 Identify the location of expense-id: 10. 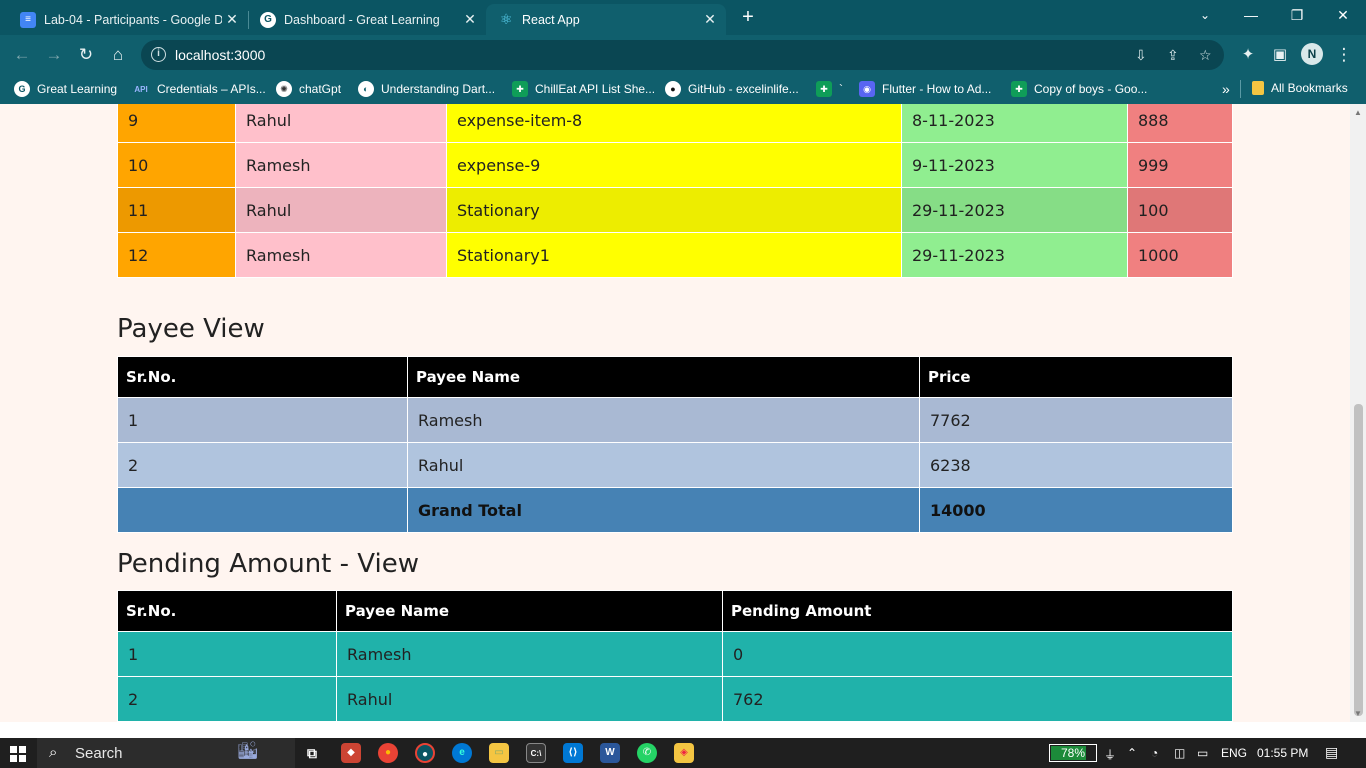
(176, 165).